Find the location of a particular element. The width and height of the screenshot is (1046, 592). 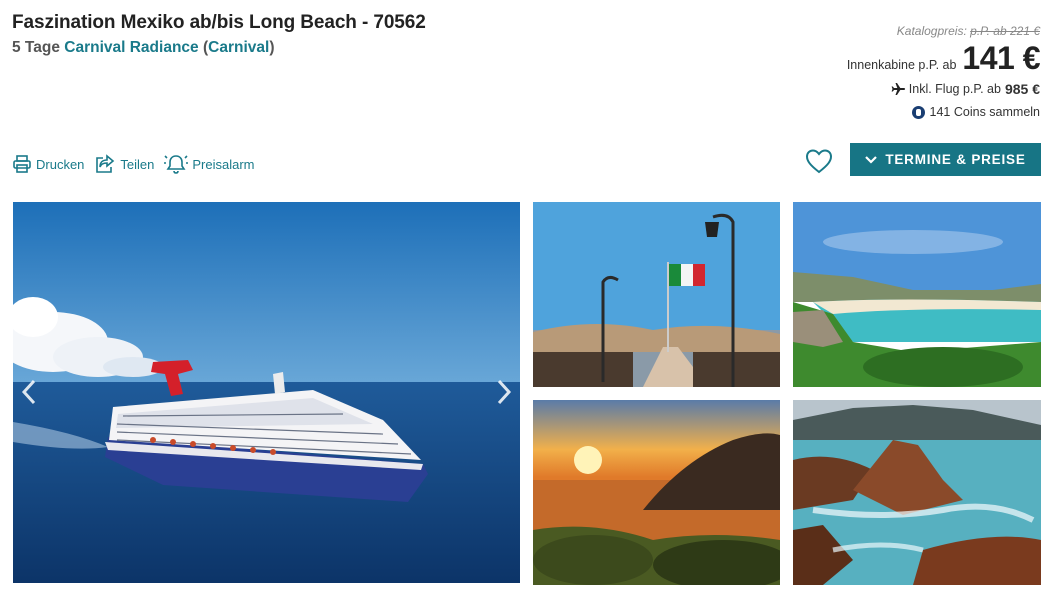

price-alarm-button: Preisalarm is located at coordinates (209, 164).